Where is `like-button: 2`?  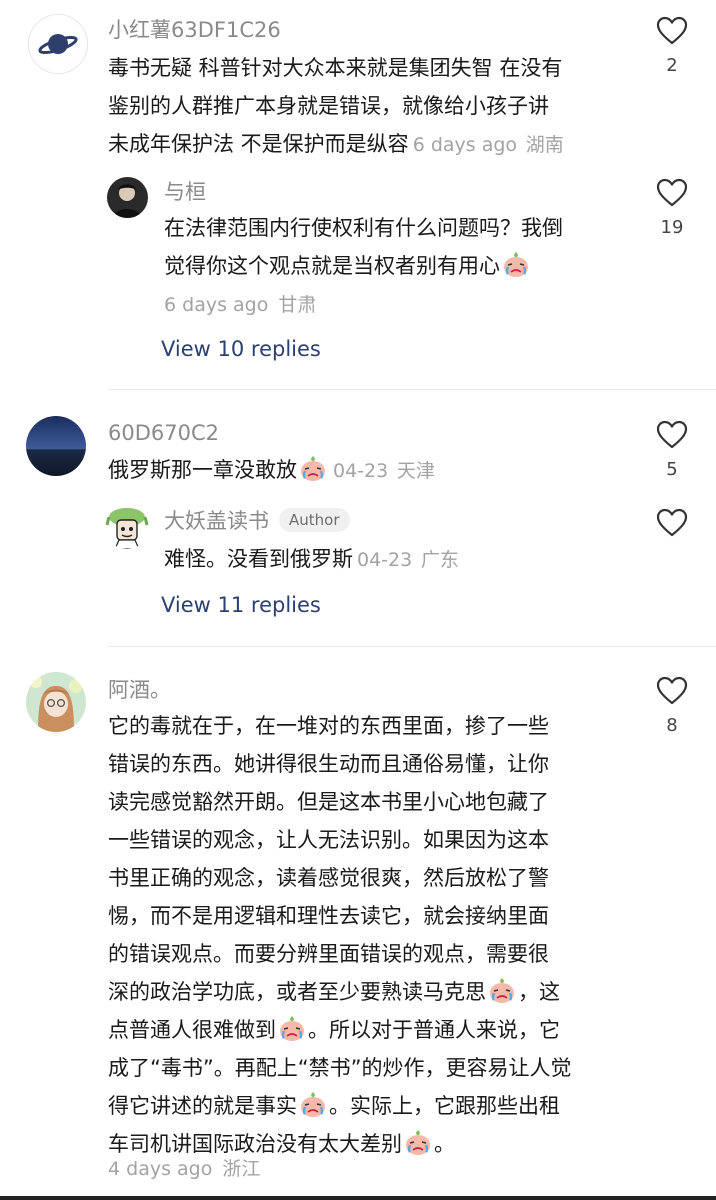
like-button: 2 is located at coordinates (672, 46).